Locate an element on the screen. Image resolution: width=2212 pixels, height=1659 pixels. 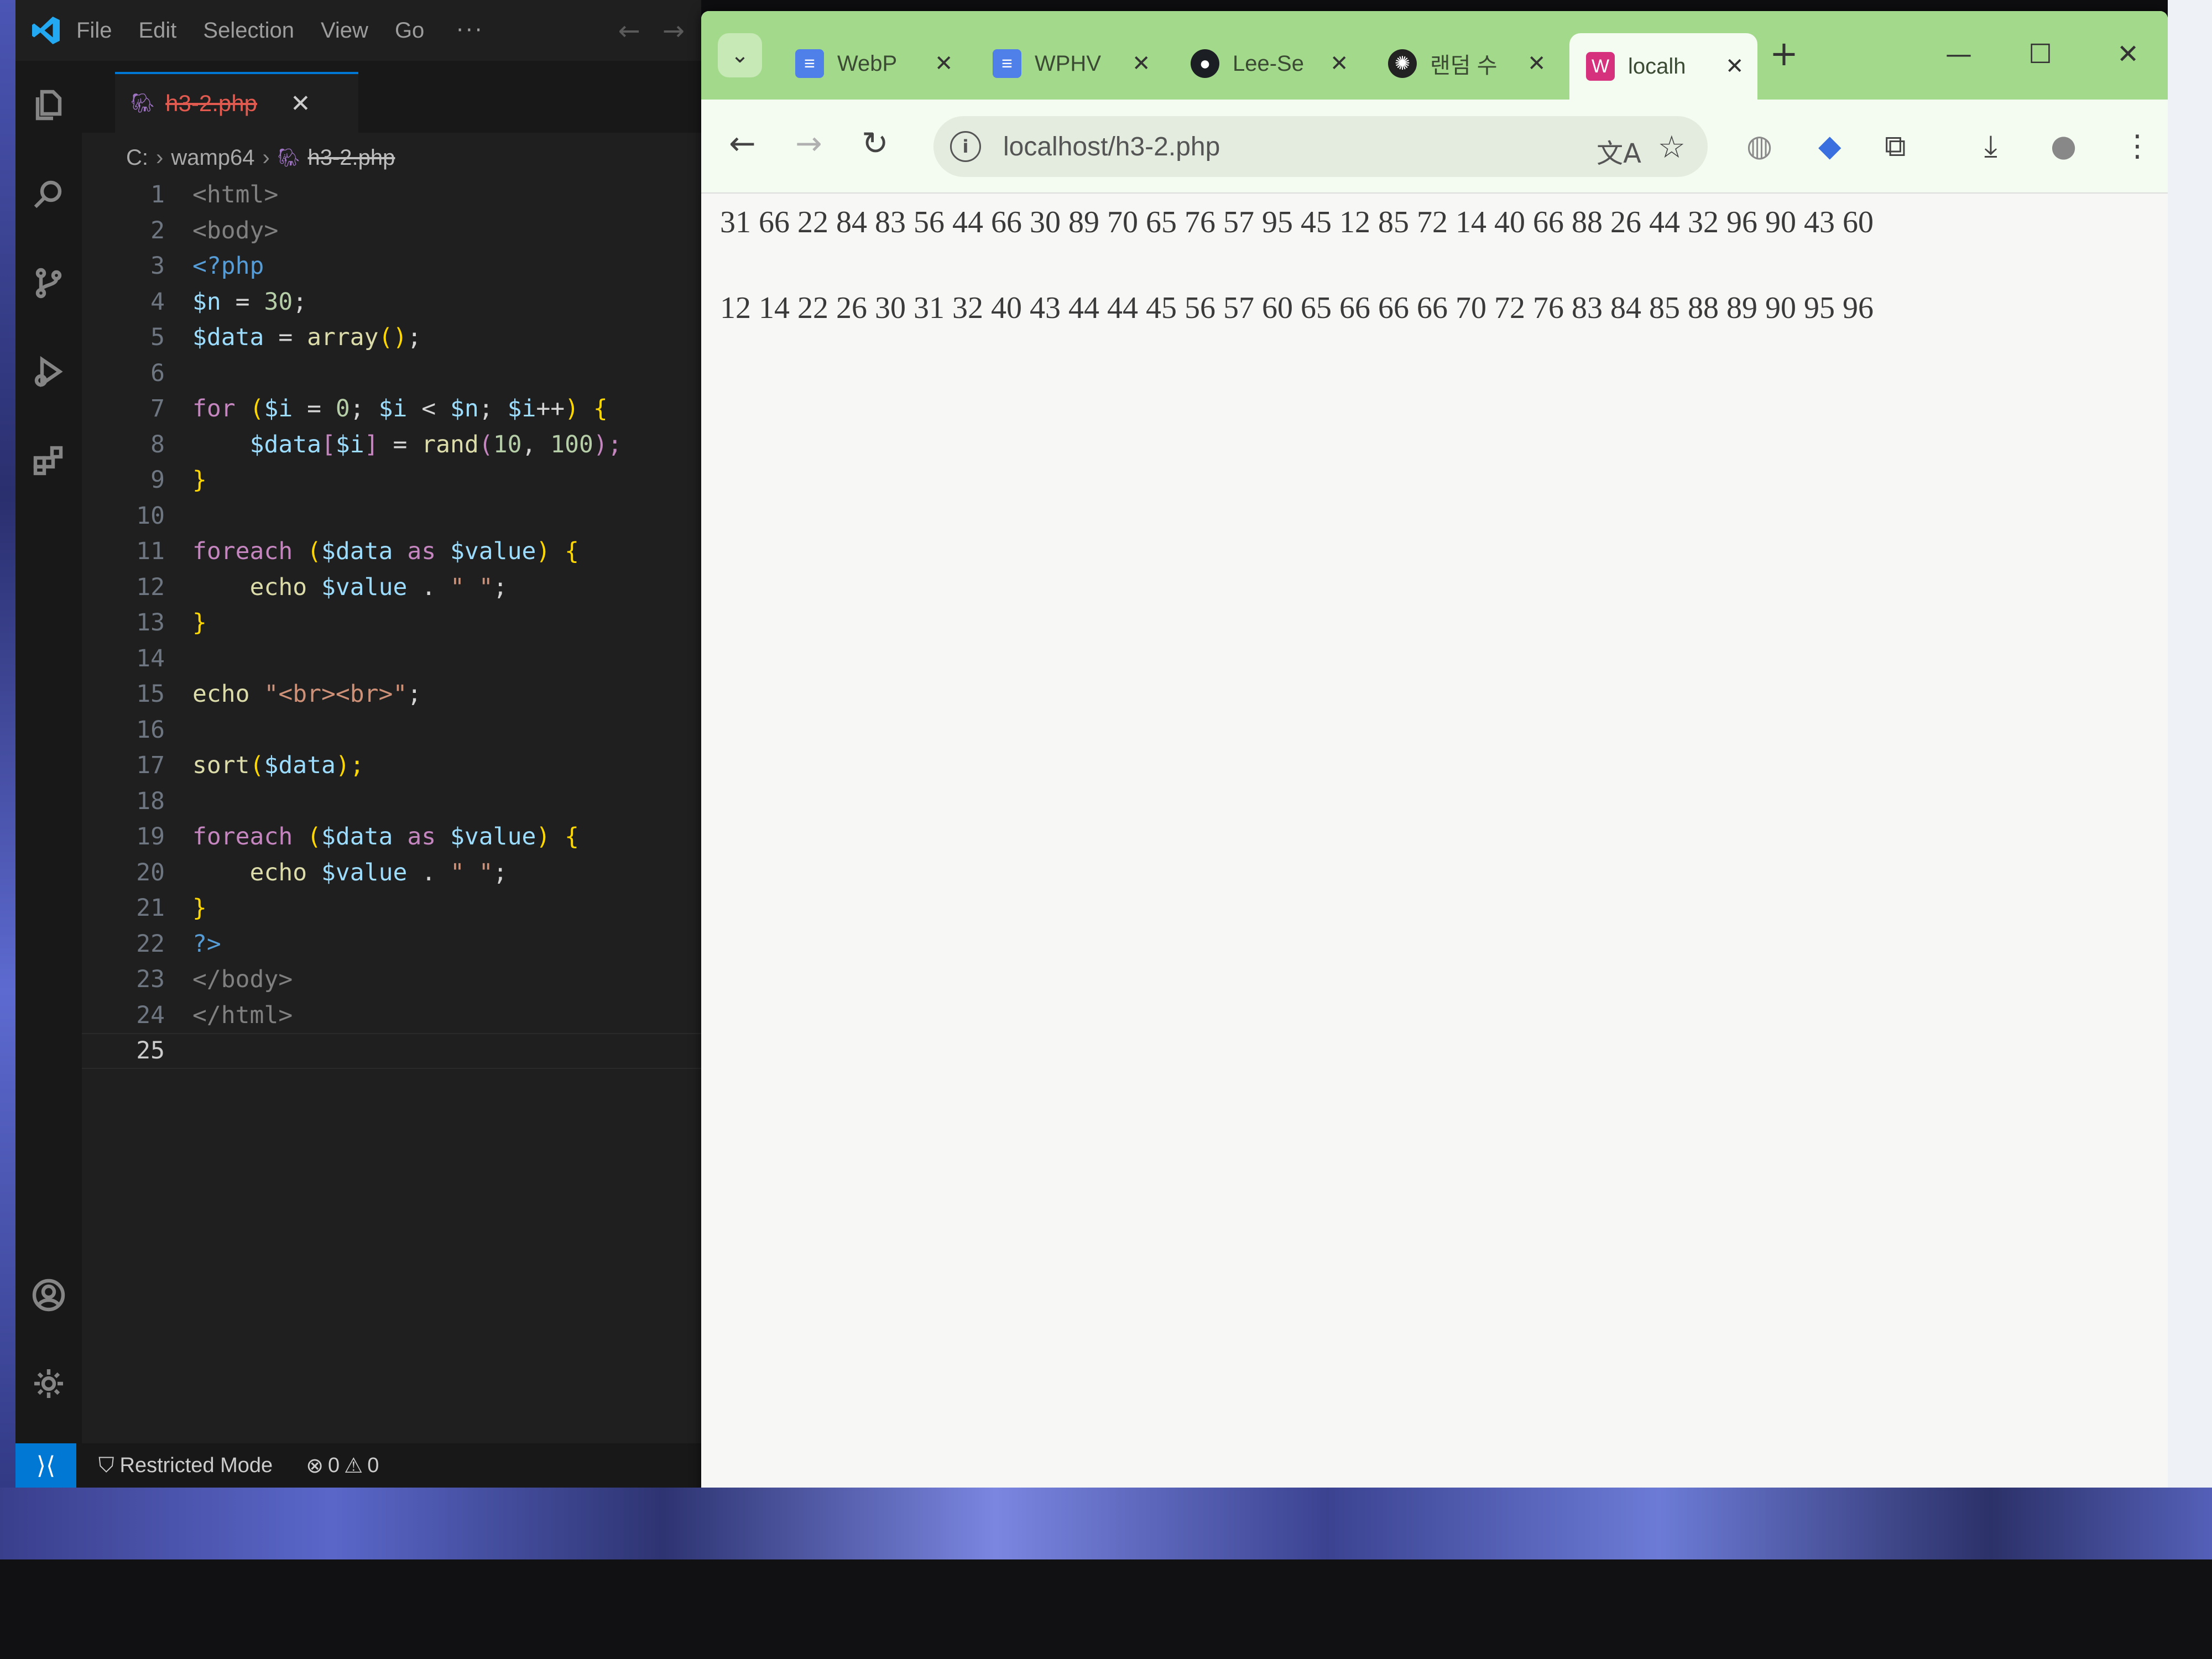
code-line: 1 <html> is located at coordinates (392, 195).